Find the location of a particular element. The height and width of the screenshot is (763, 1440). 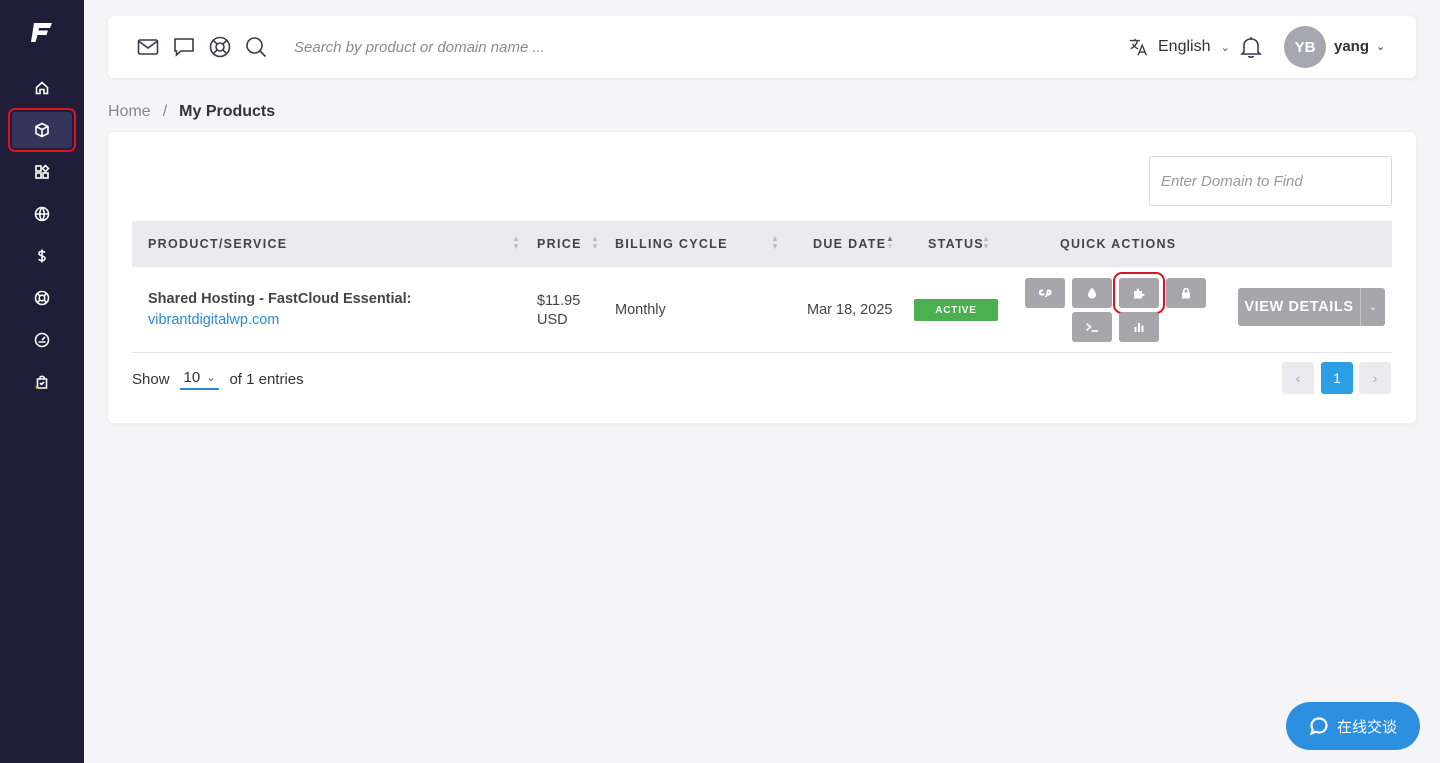

sidebar-item-addons is located at coordinates (42, 172).